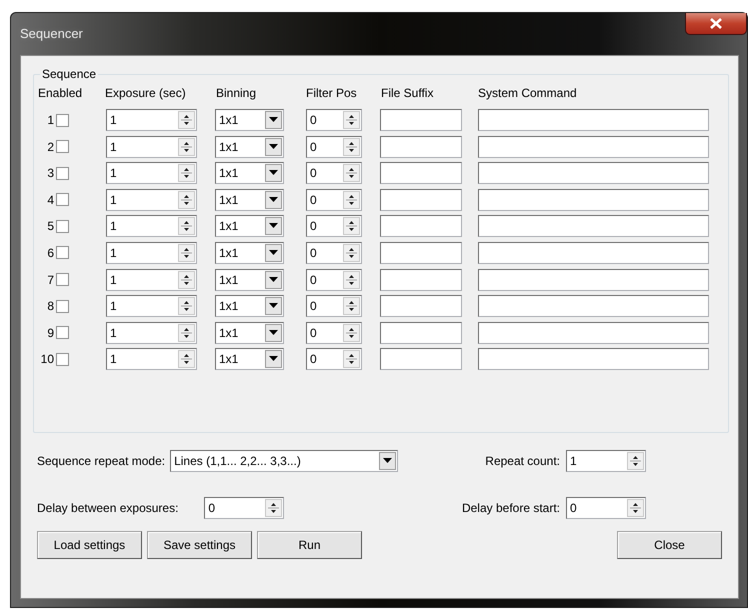  I want to click on repeat-count-spinbox: 1, so click(606, 461).